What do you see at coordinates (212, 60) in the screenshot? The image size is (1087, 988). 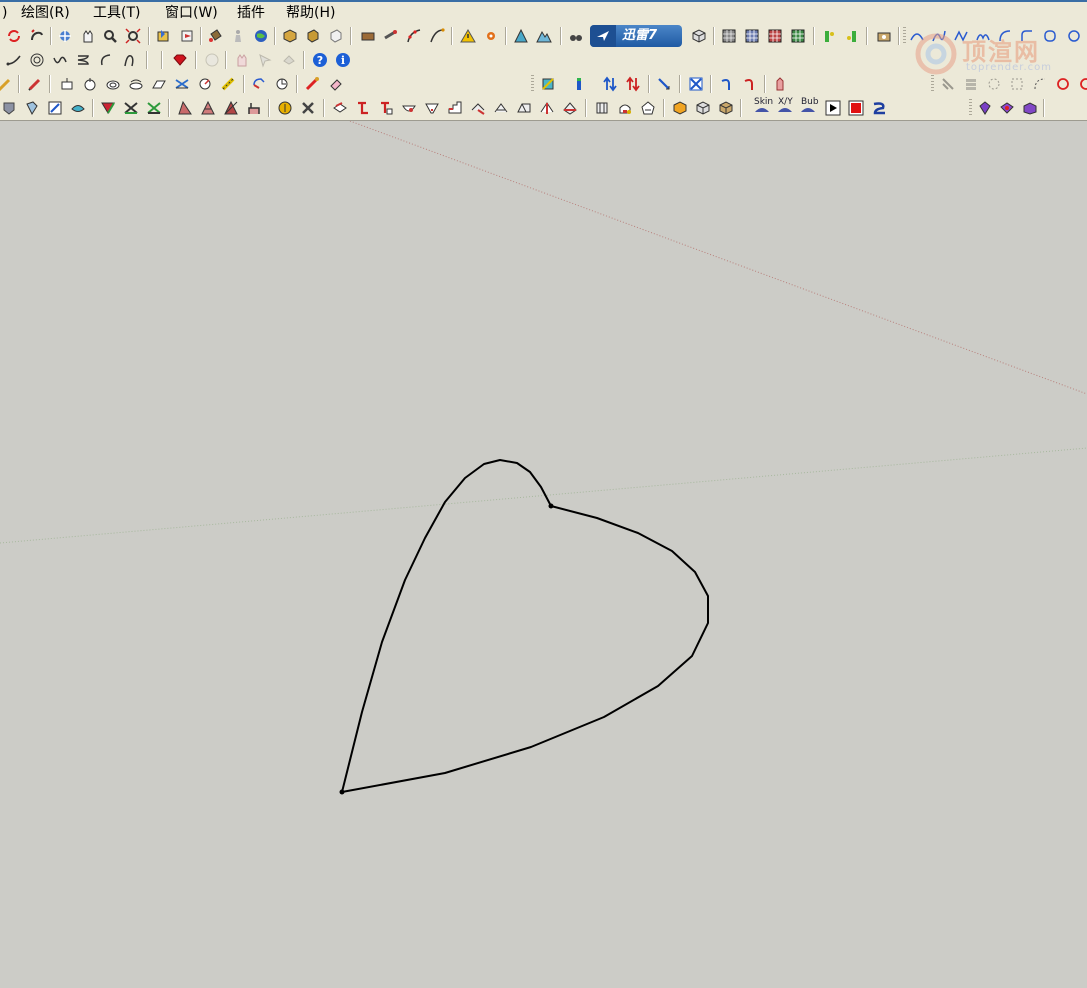 I see `play-disabled-icon` at bounding box center [212, 60].